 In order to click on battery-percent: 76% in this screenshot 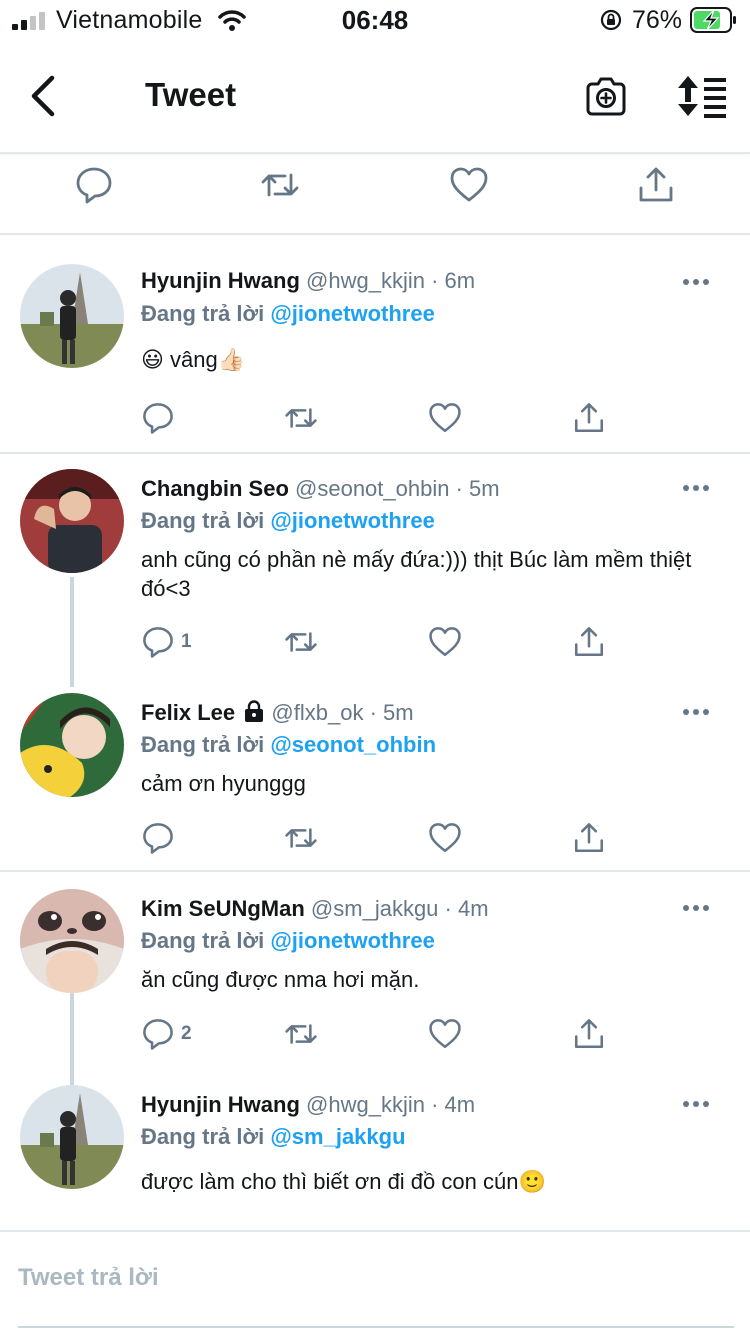, I will do `click(657, 20)`.